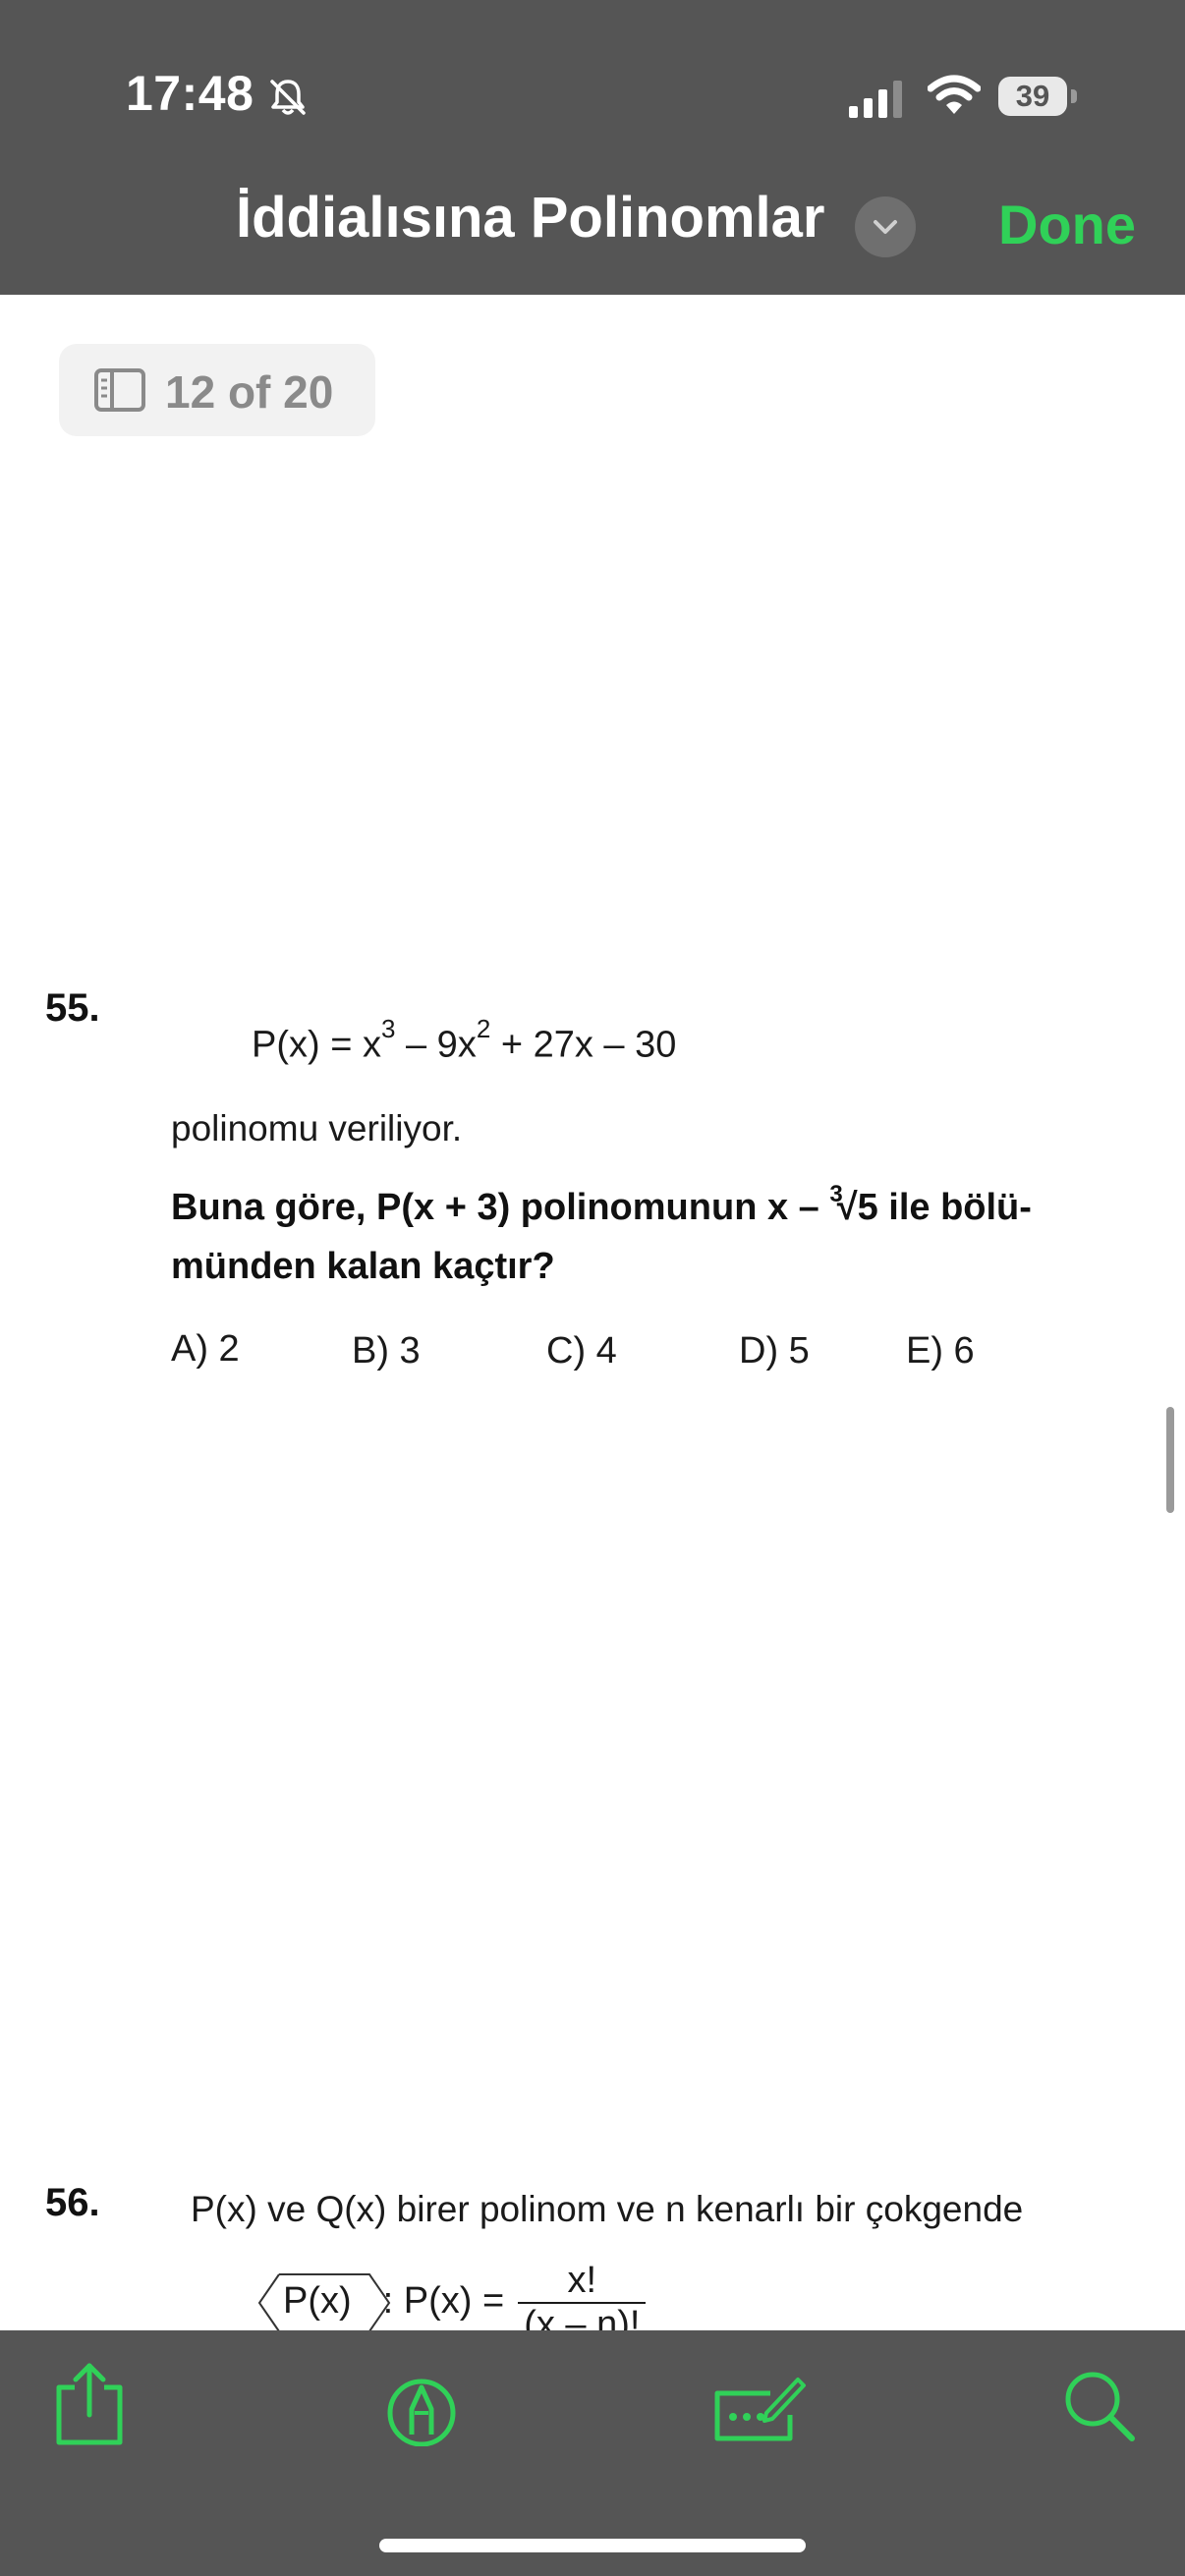 This screenshot has width=1185, height=2576. I want to click on battery-level: 39, so click(1033, 96).